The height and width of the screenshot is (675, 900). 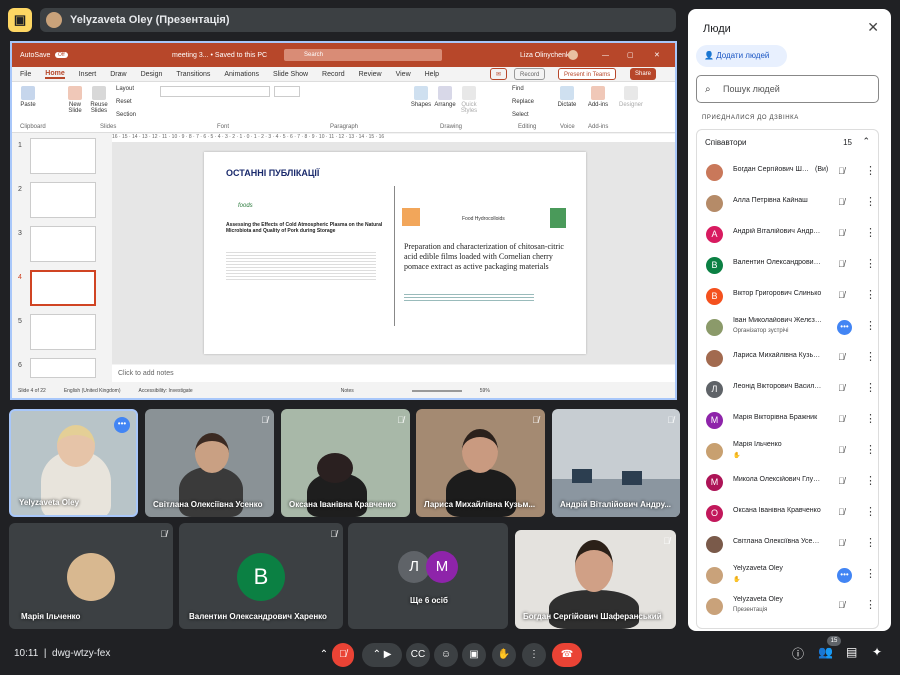 I want to click on layout-button: Layout, so click(x=125, y=89).